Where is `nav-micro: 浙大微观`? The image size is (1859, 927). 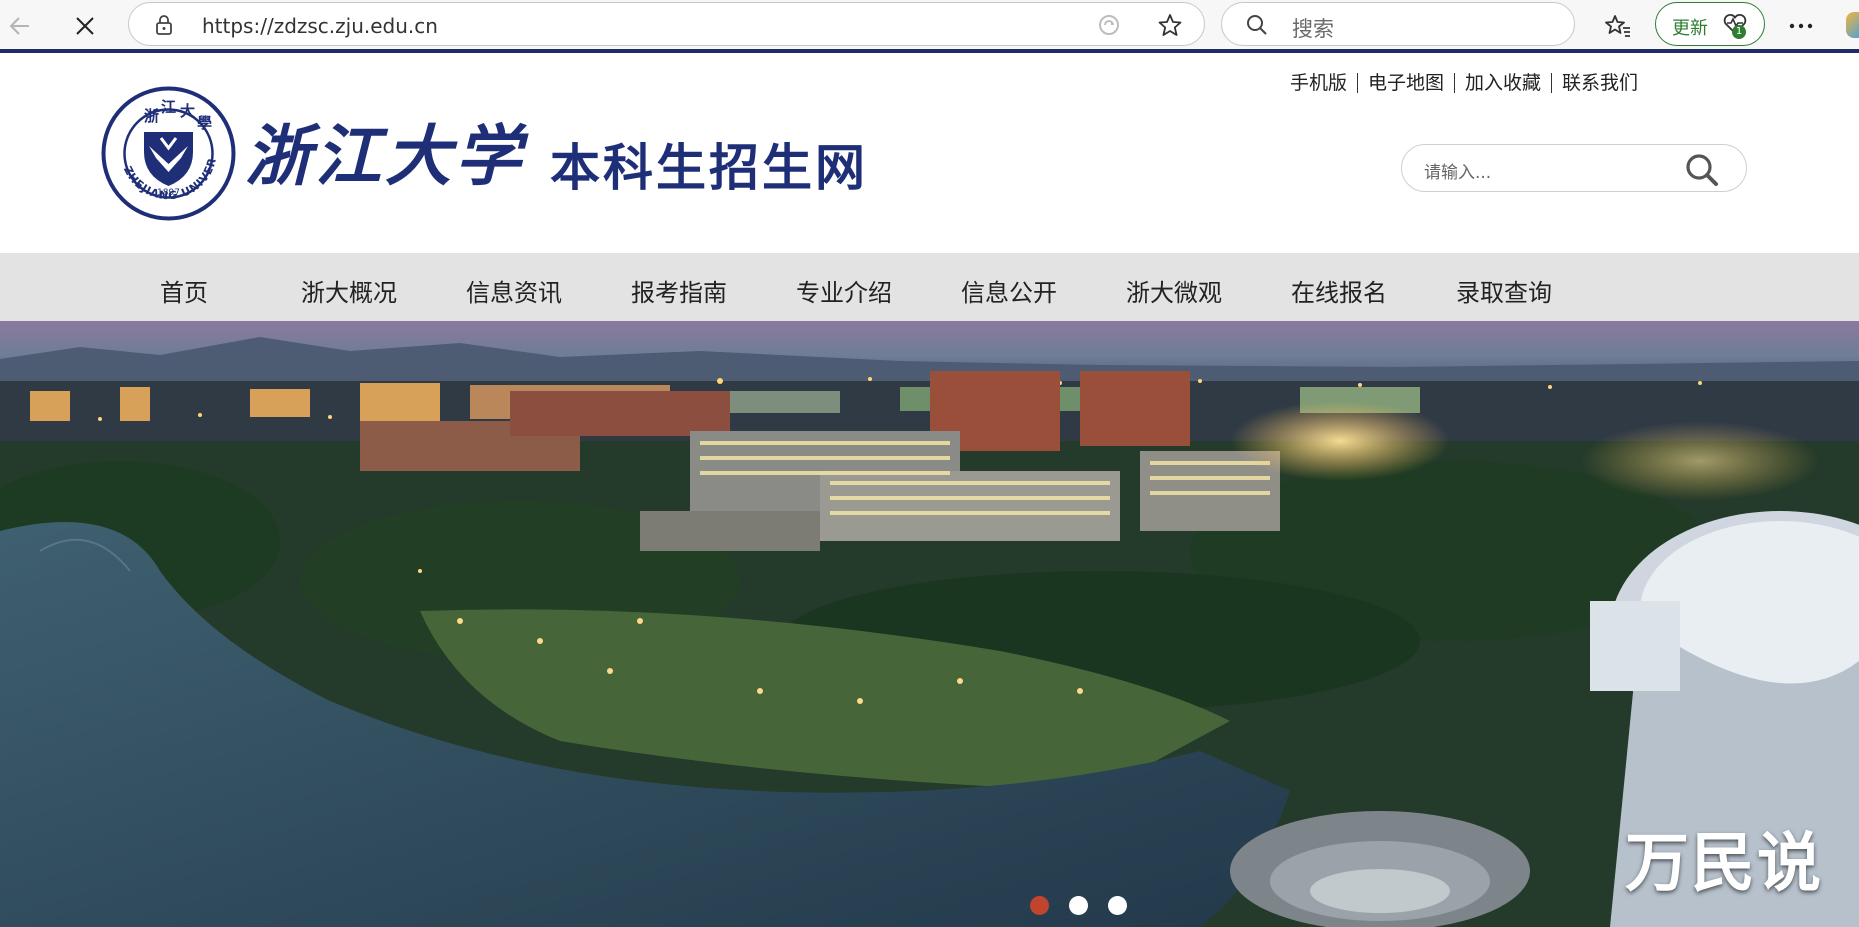 nav-micro: 浙大微观 is located at coordinates (1174, 290).